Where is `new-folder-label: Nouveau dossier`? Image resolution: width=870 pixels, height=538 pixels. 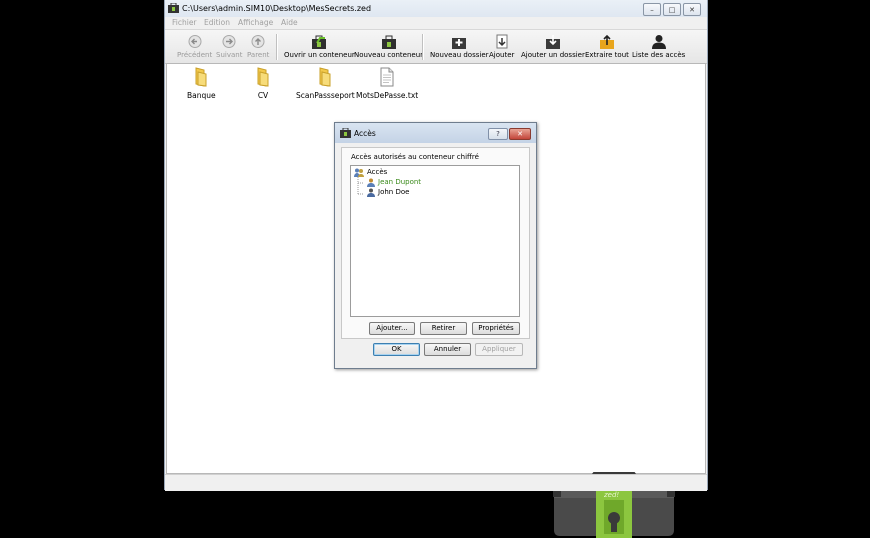
new-folder-label: Nouveau dossier is located at coordinates (459, 55).